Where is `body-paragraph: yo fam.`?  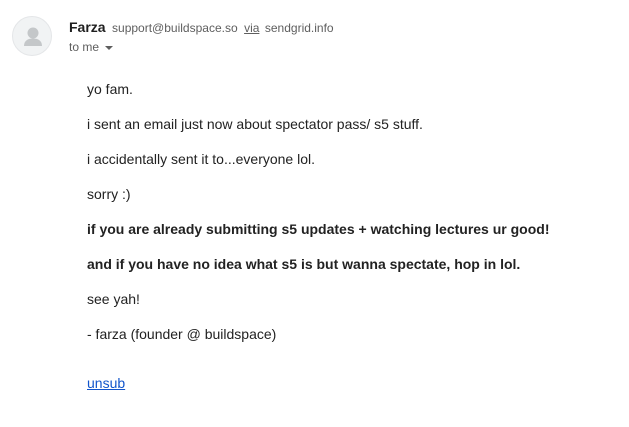
body-paragraph: yo fam. is located at coordinates (110, 89).